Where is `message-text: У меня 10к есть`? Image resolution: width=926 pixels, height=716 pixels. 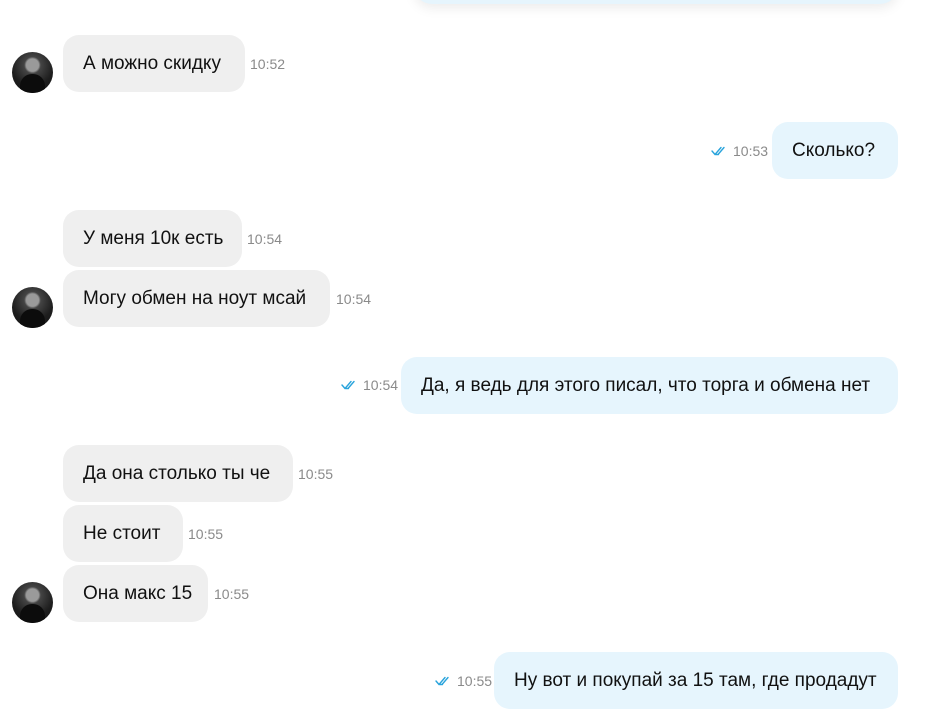
message-text: У меня 10к есть is located at coordinates (153, 238).